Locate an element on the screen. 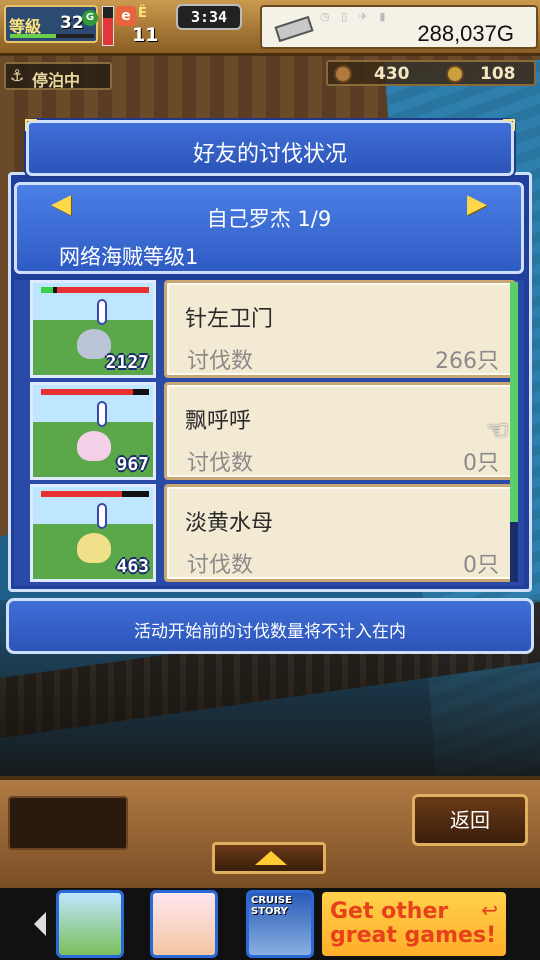  monster-name: 针左卫门 is located at coordinates (229, 319).